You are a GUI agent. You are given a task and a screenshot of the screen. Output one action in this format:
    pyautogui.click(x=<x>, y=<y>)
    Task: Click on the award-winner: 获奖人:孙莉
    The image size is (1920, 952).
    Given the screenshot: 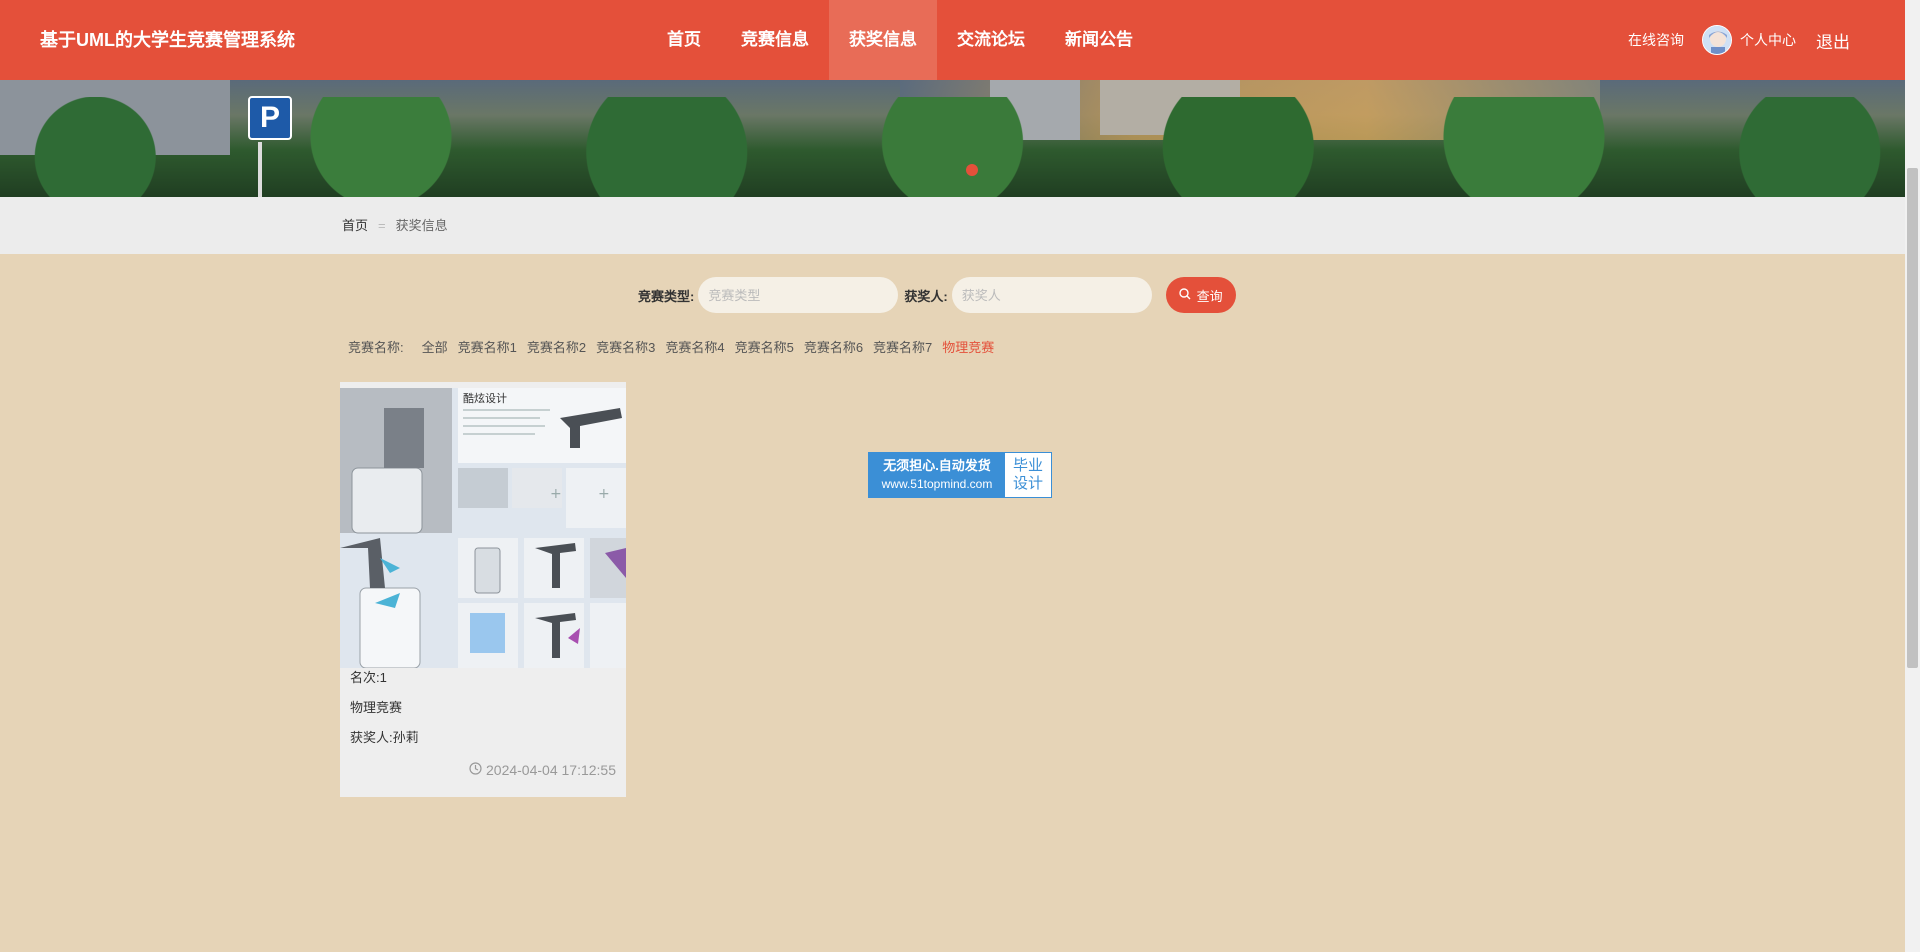 What is the action you would take?
    pyautogui.click(x=384, y=737)
    